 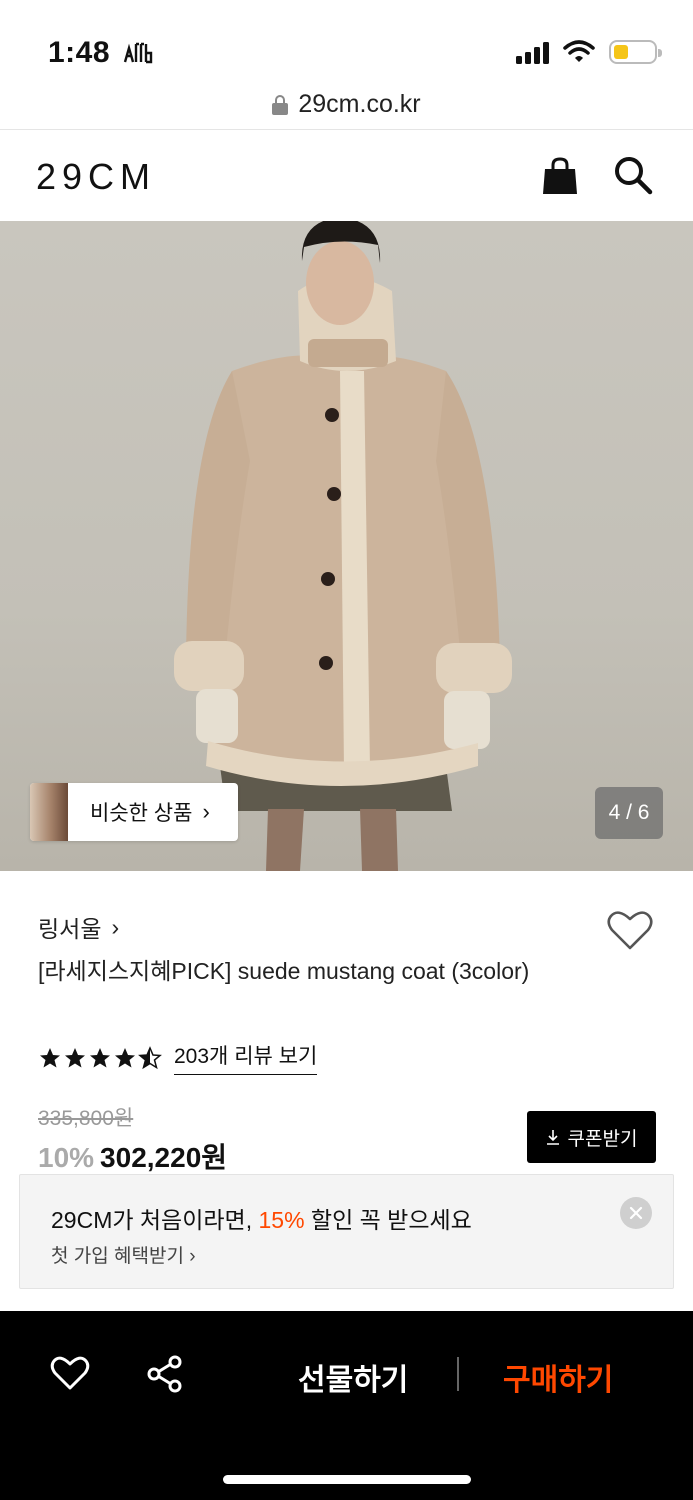 I want to click on share-icon, so click(x=165, y=1374).